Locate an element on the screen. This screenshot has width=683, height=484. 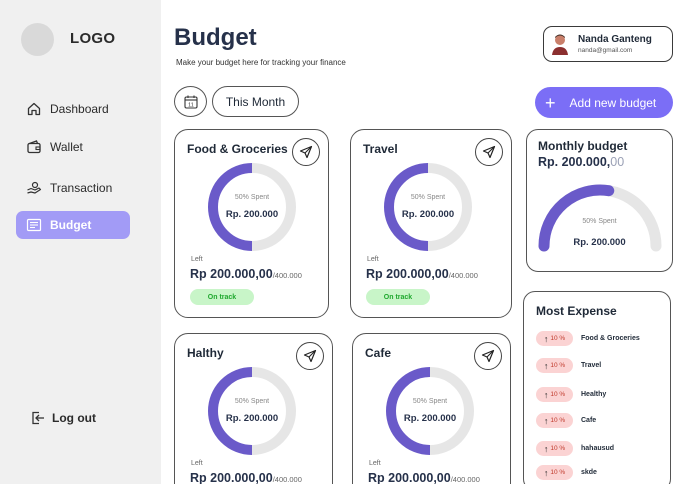
calendar-icon: 11 is located at coordinates (190, 102).